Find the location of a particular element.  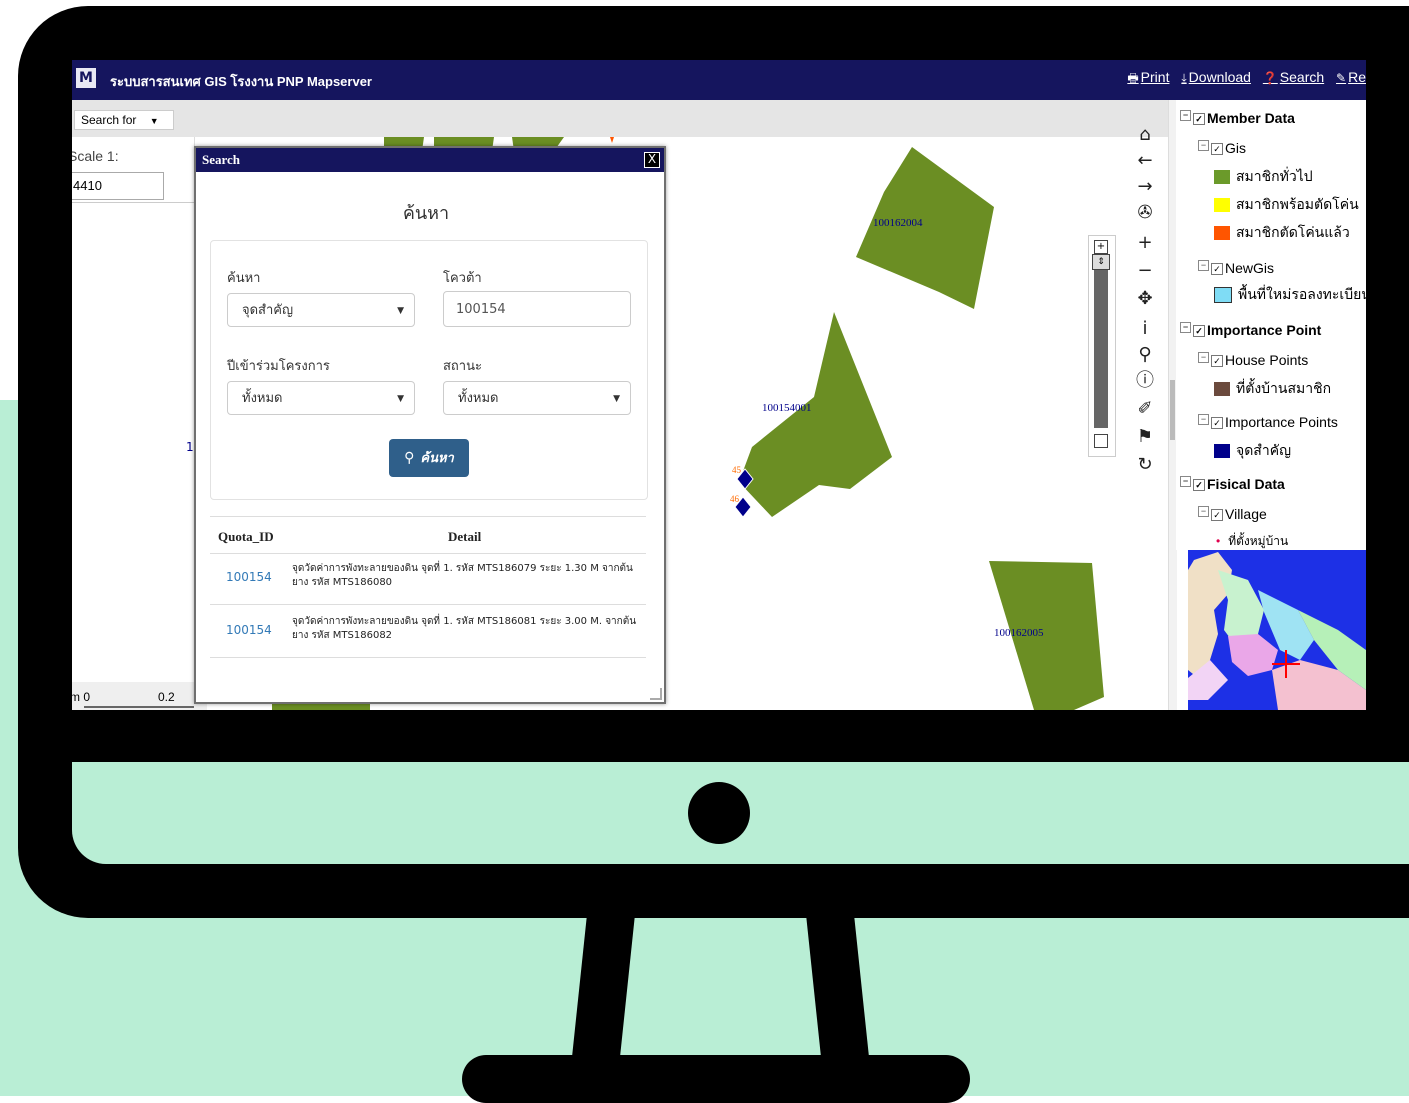

zoom-slider: + ⇕ is located at coordinates (1102, 346).